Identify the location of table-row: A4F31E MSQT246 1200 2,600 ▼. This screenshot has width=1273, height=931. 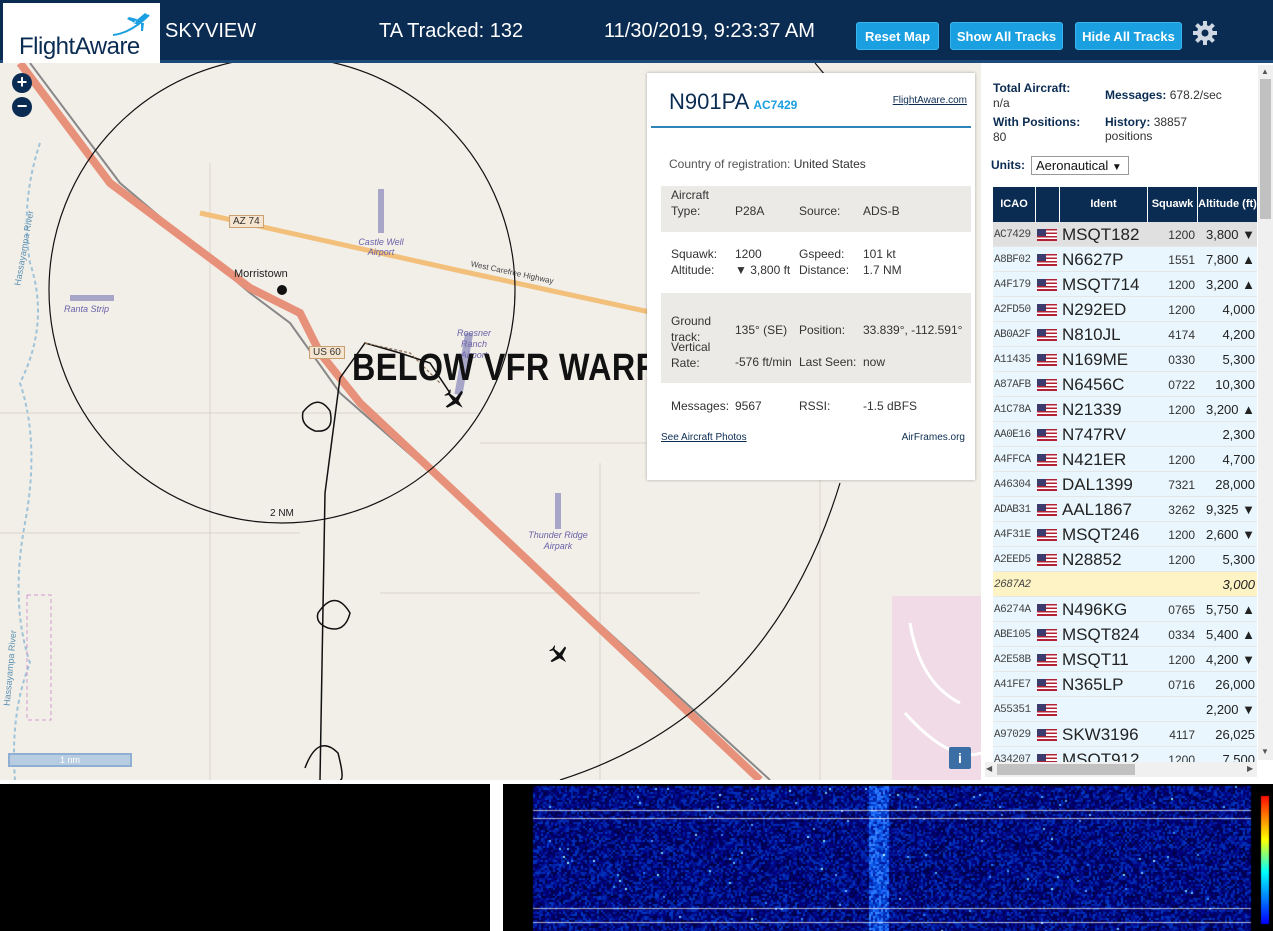
(1125, 534).